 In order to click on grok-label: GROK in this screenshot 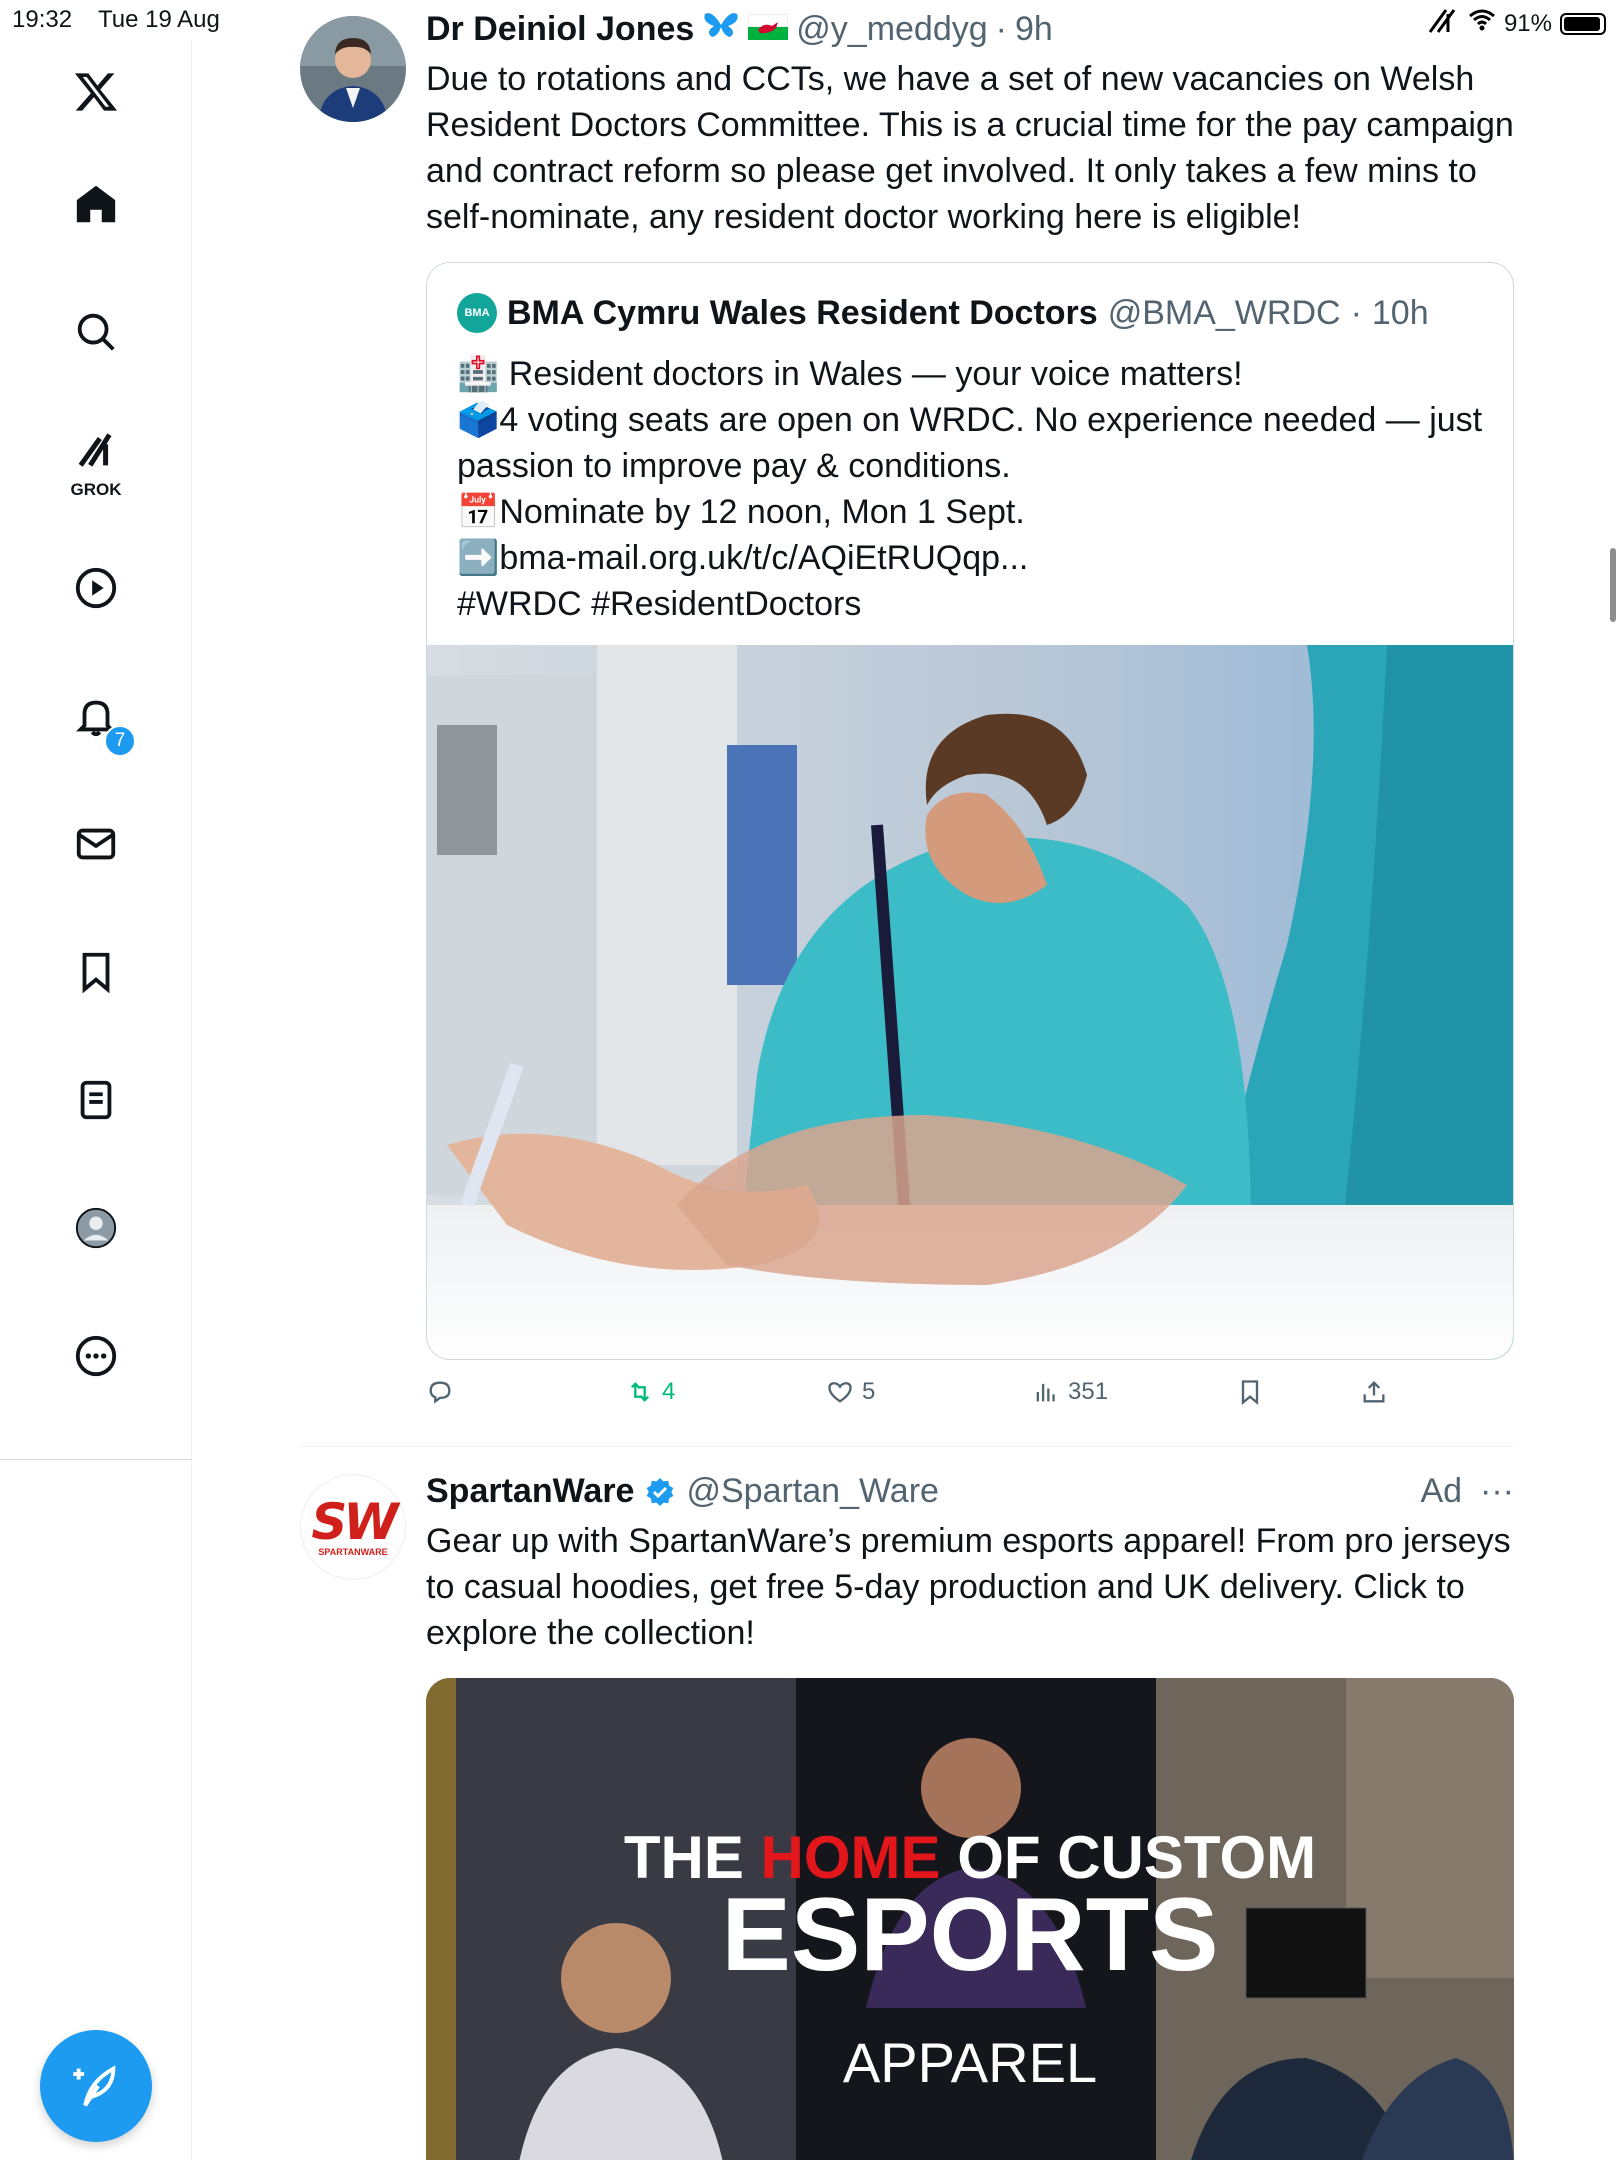, I will do `click(96, 489)`.